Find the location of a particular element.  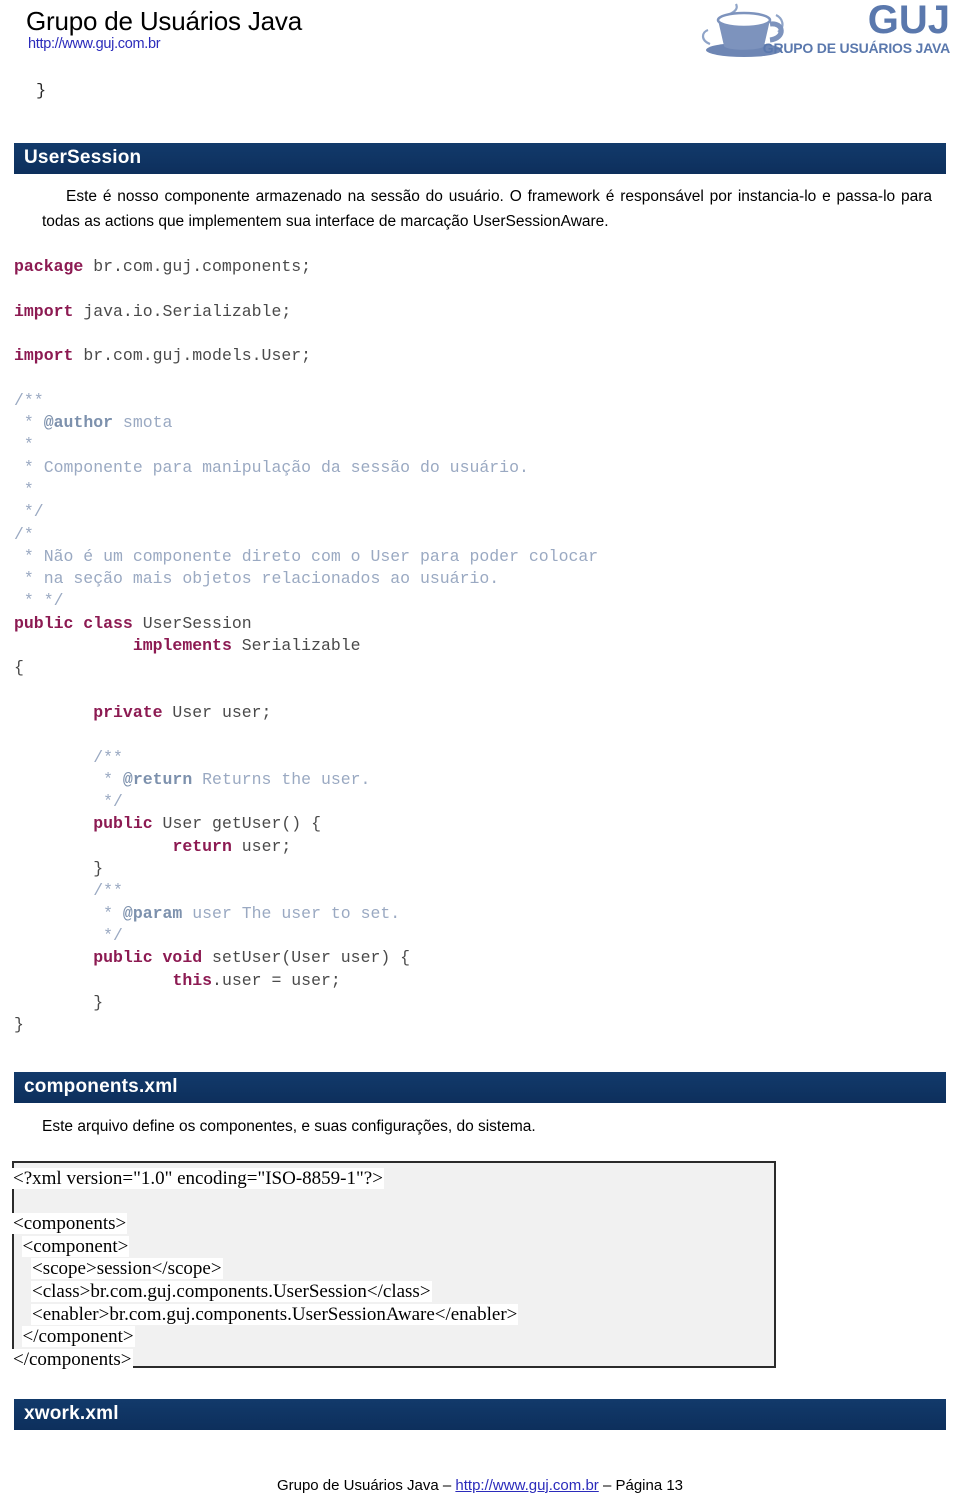

xml-code-text: <component> is located at coordinates (75, 1246).